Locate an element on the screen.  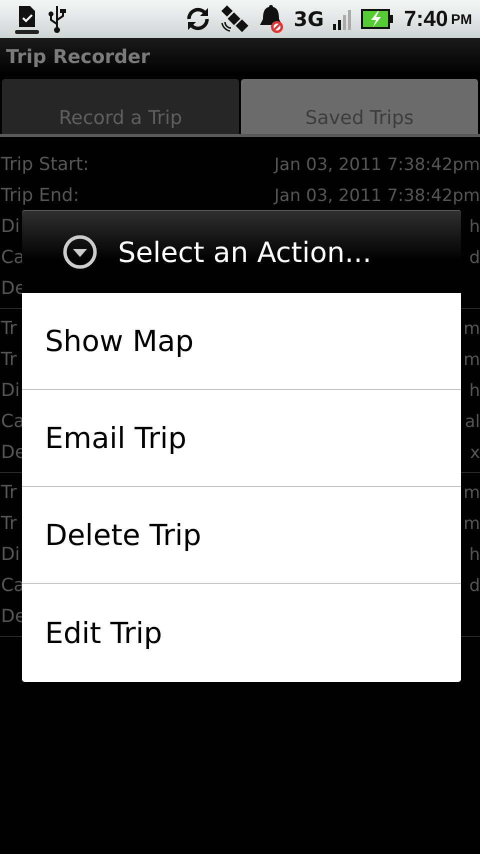
usb-icon is located at coordinates (57, 19).